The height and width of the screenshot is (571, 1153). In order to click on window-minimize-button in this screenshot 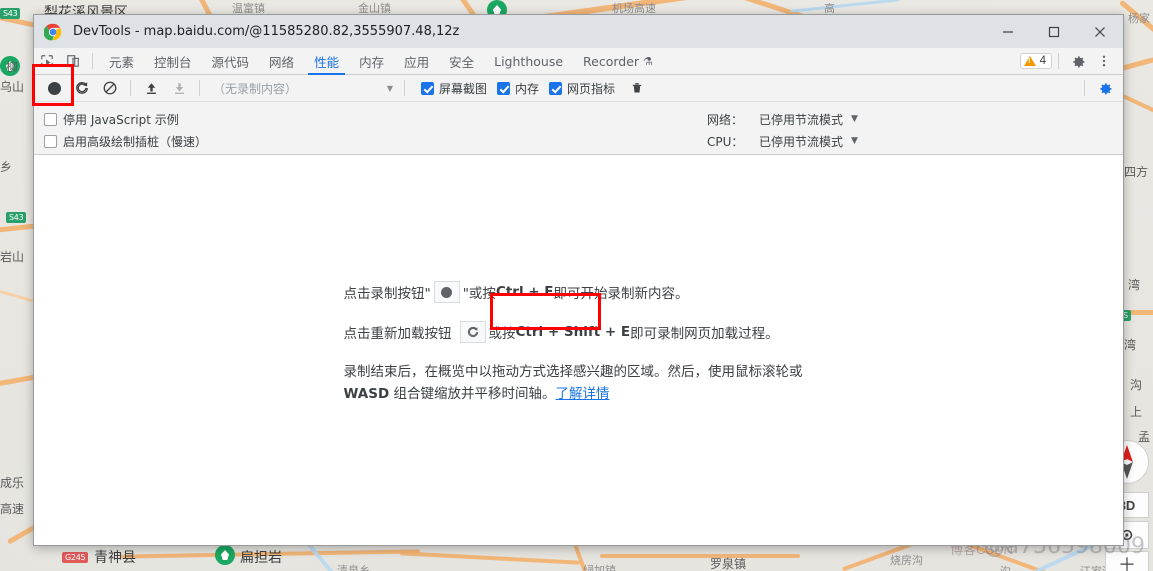, I will do `click(1008, 31)`.